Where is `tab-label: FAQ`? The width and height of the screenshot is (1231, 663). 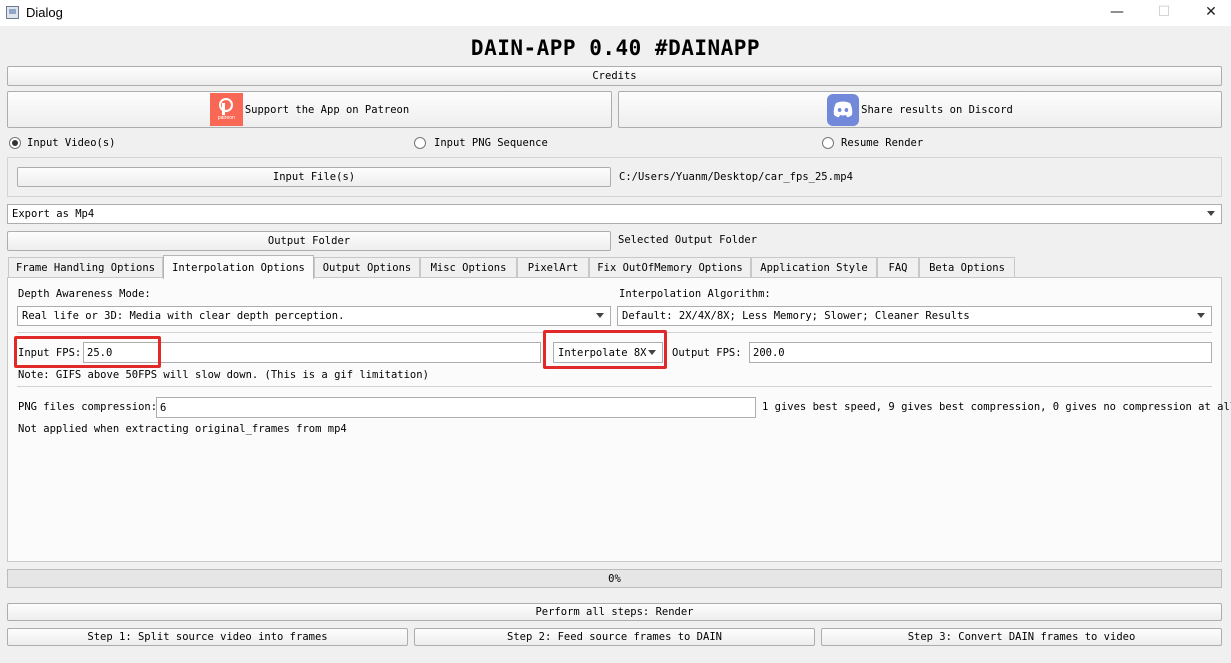 tab-label: FAQ is located at coordinates (898, 268).